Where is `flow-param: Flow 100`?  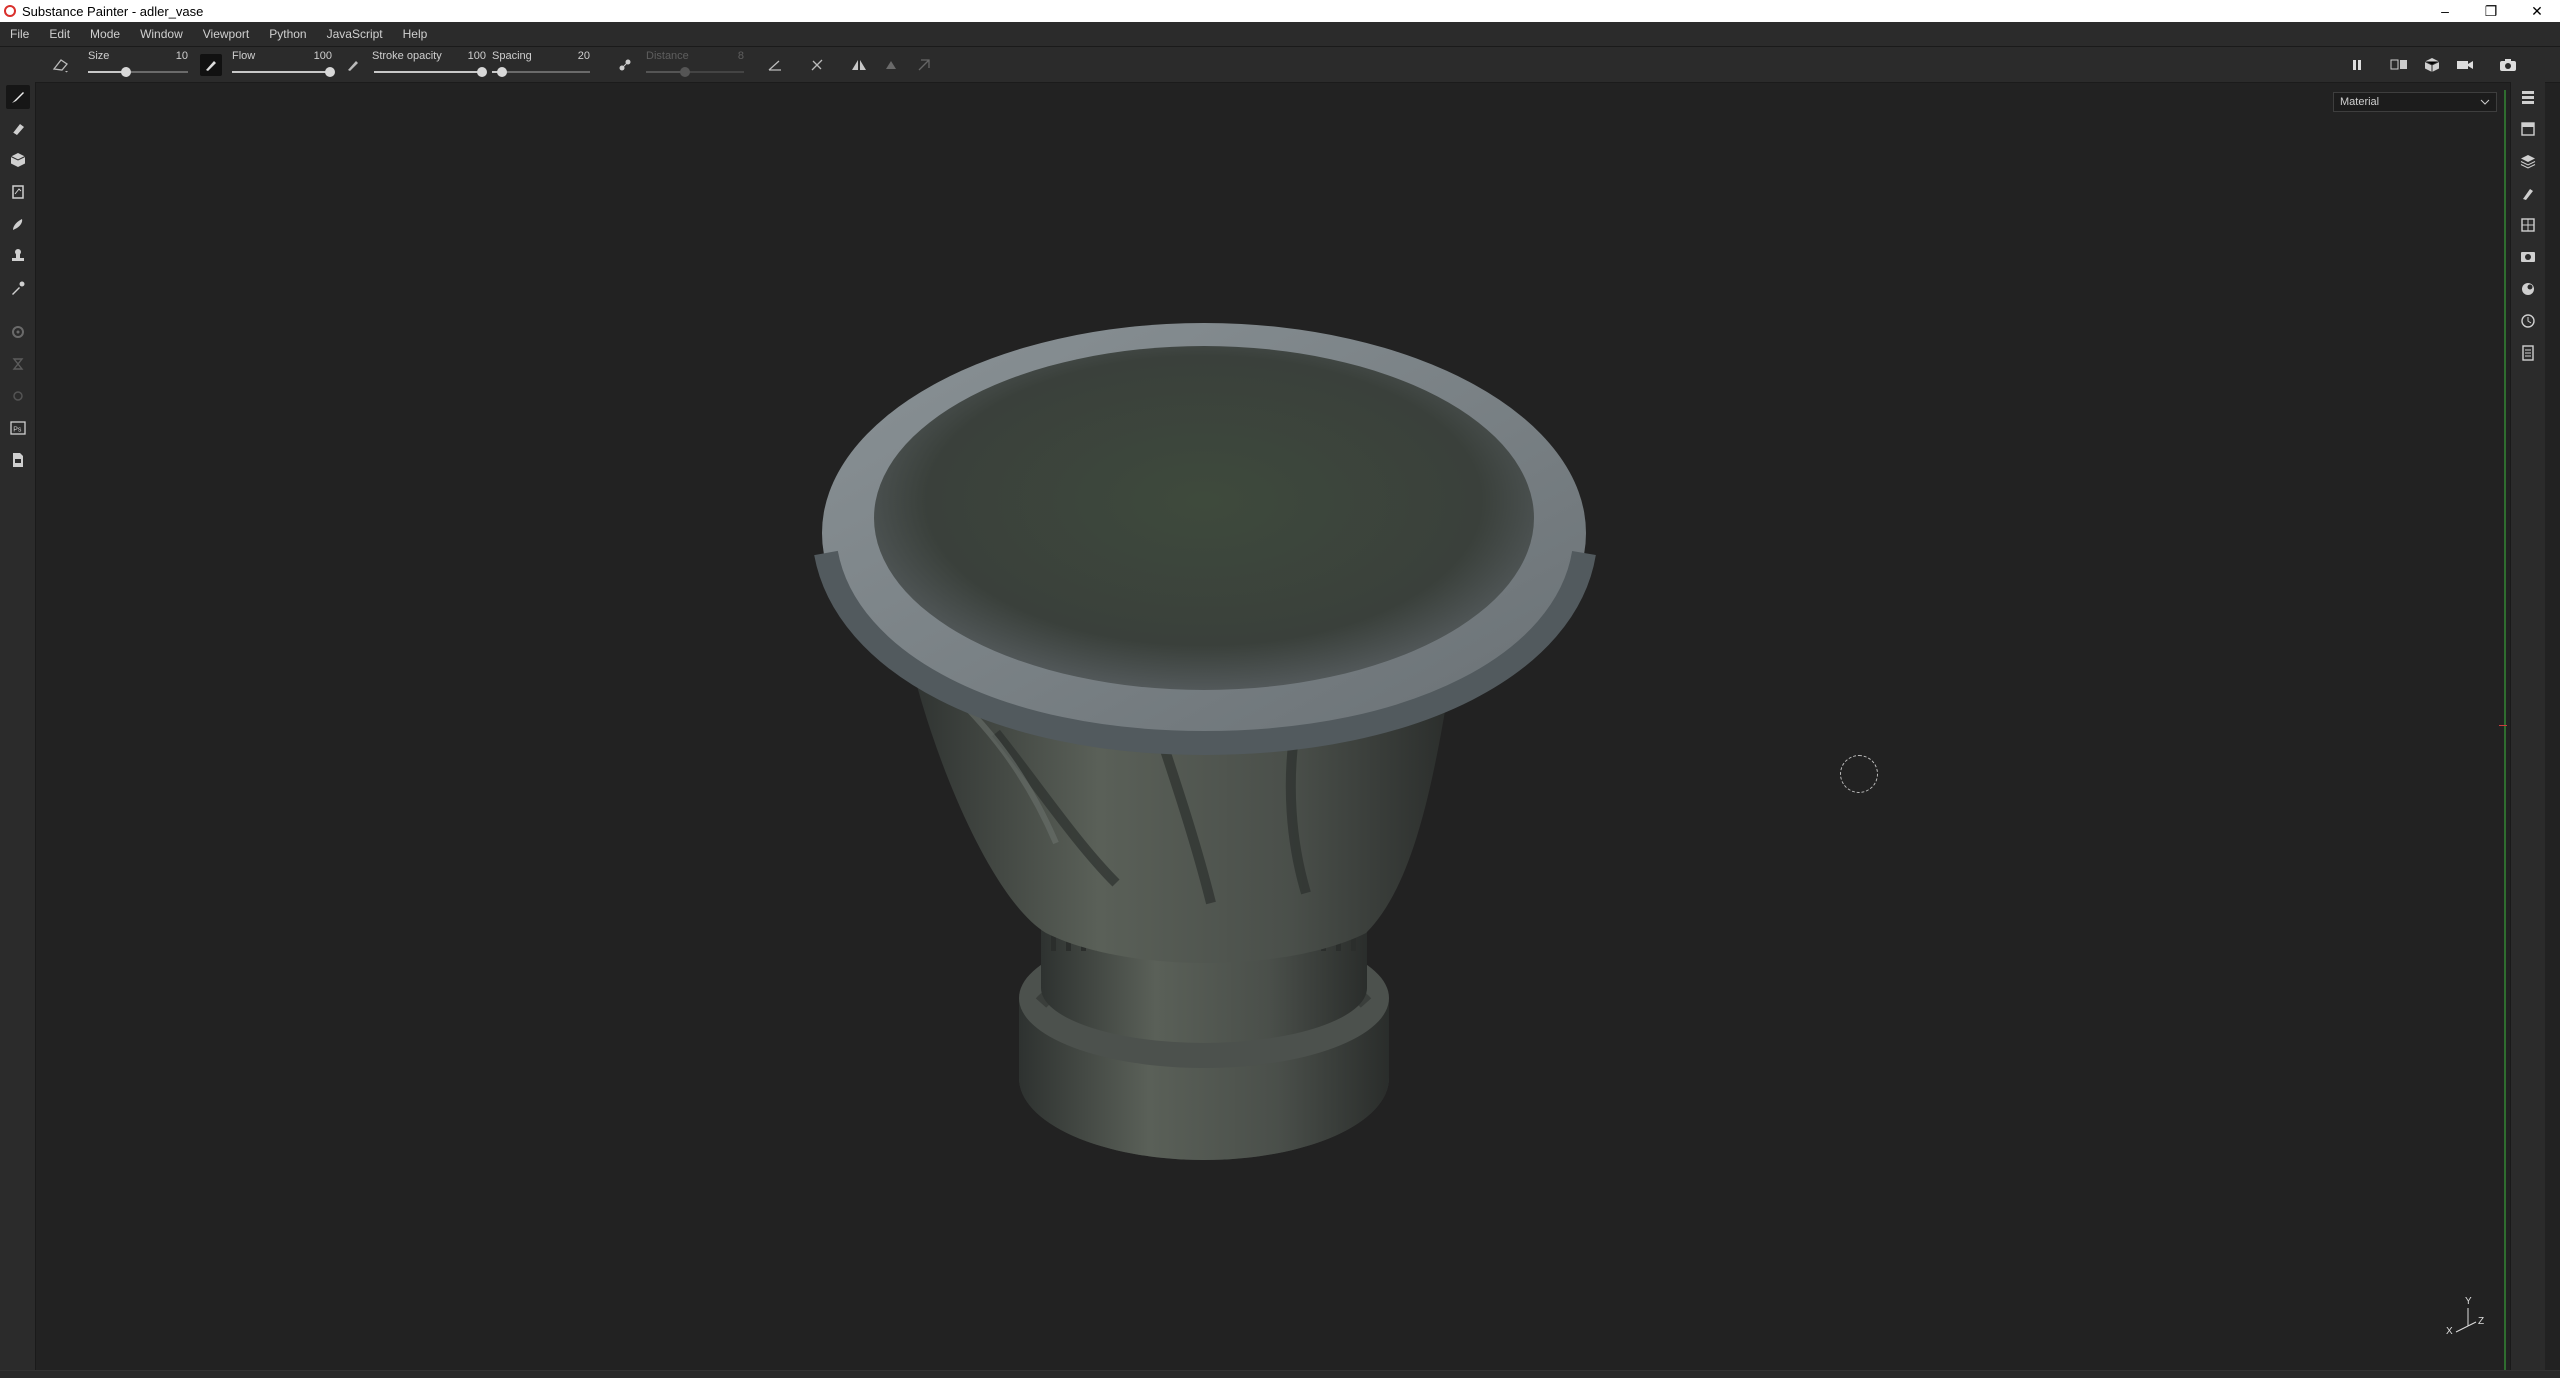 flow-param: Flow 100 is located at coordinates (285, 64).